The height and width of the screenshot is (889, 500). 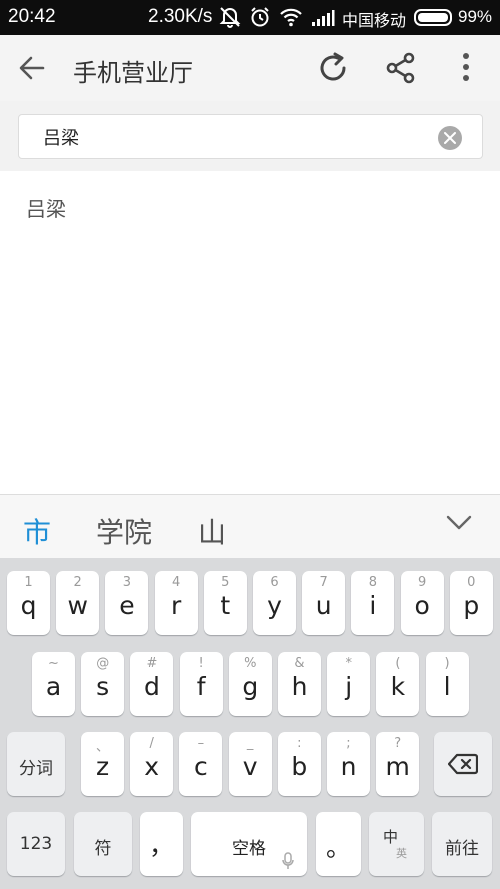 I want to click on key-f: ! f, so click(x=201, y=684).